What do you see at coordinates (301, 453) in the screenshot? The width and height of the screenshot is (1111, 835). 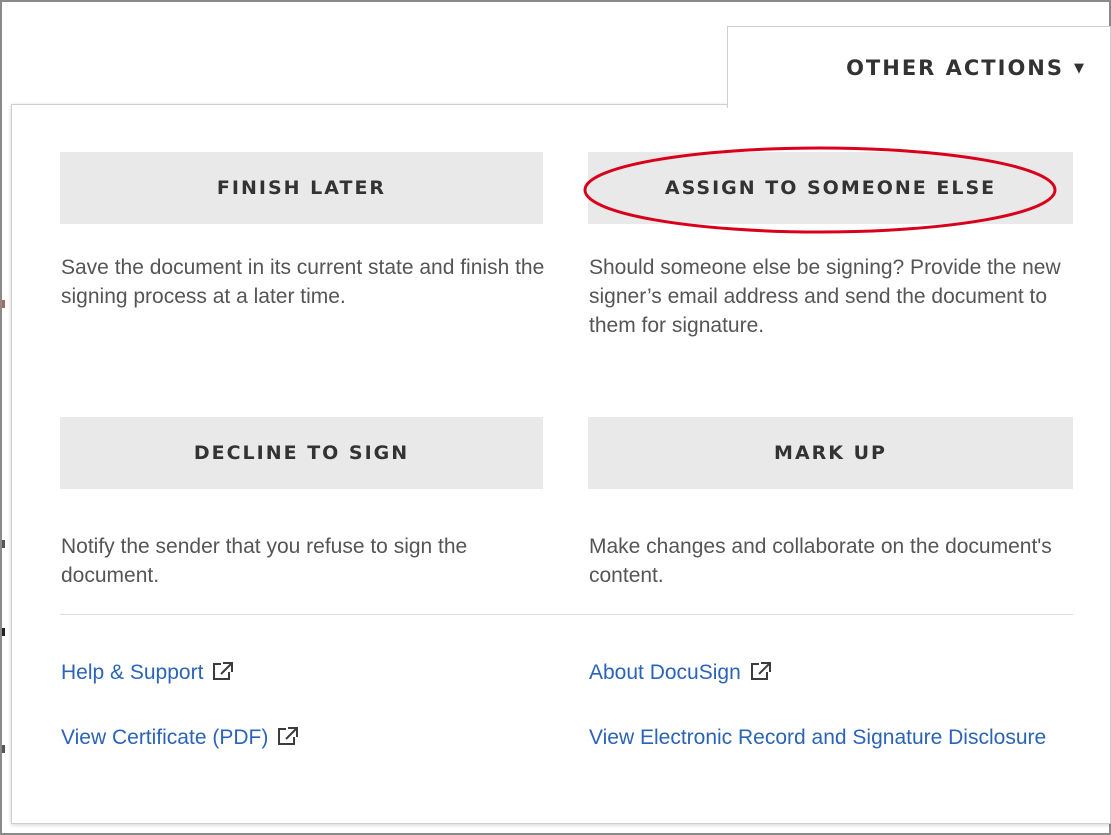 I see `decline-to-sign-button: DECLINE TO SIGN` at bounding box center [301, 453].